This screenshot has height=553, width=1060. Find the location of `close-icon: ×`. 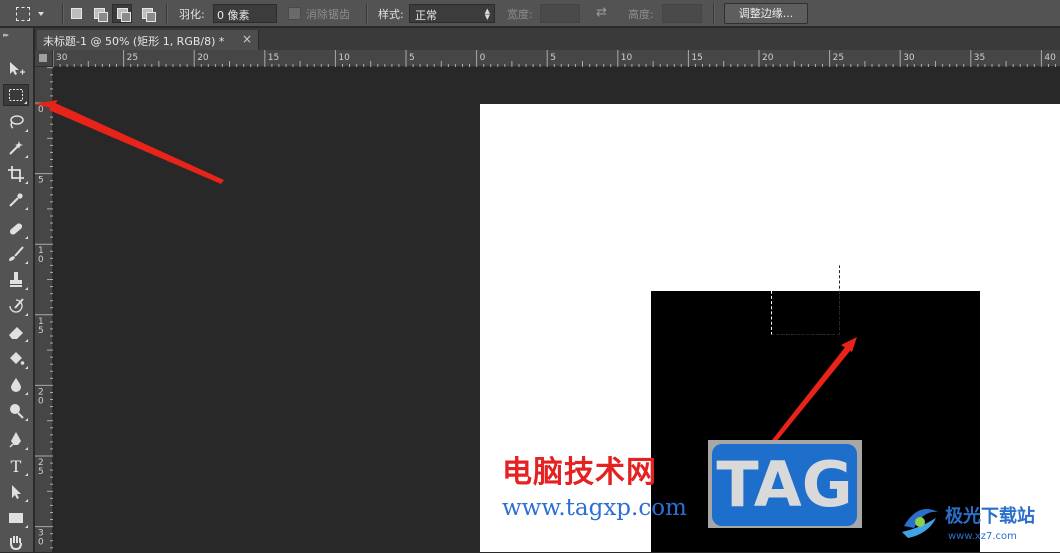

close-icon: × is located at coordinates (247, 39).